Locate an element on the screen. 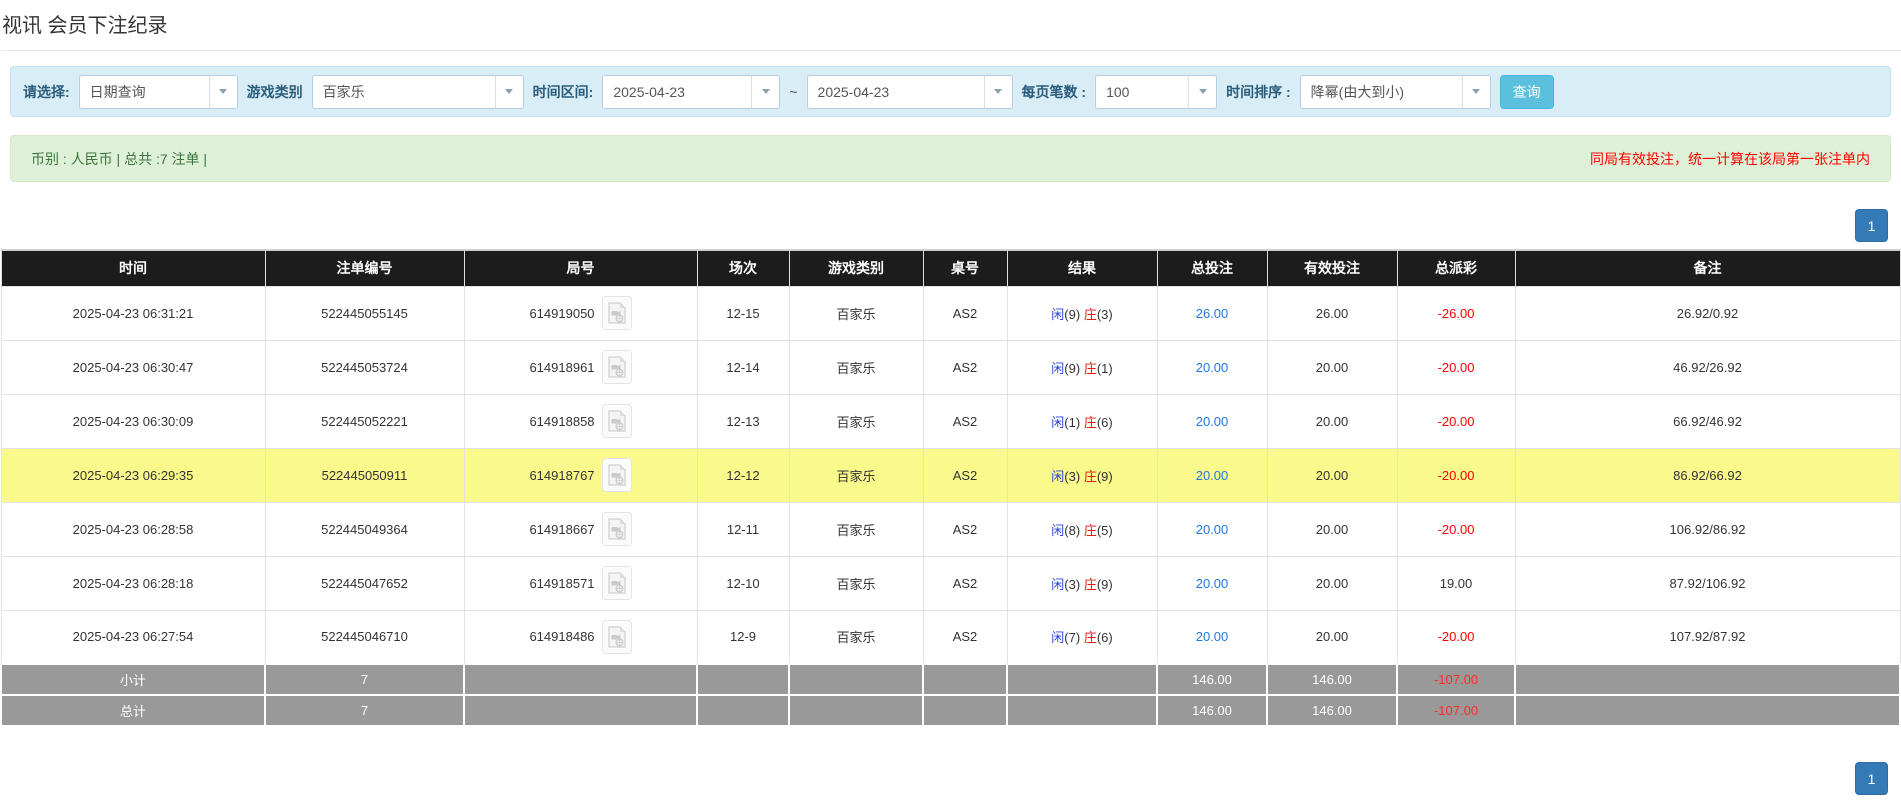  query-type-label: 请选择: is located at coordinates (46, 91).